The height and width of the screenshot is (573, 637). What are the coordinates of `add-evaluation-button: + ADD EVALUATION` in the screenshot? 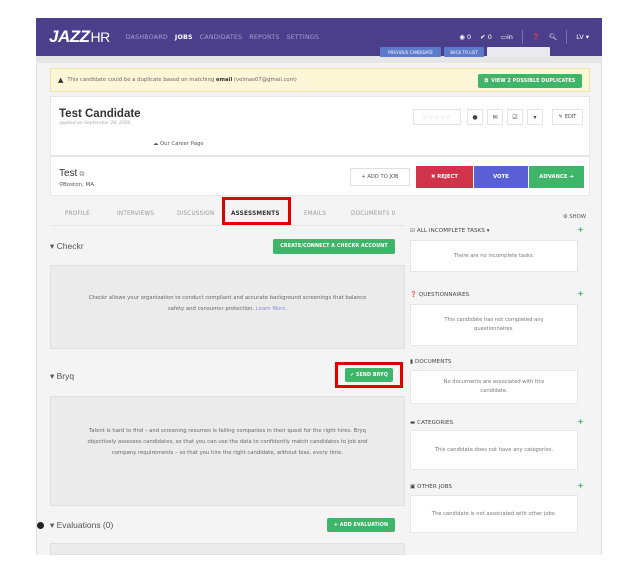 It's located at (361, 525).